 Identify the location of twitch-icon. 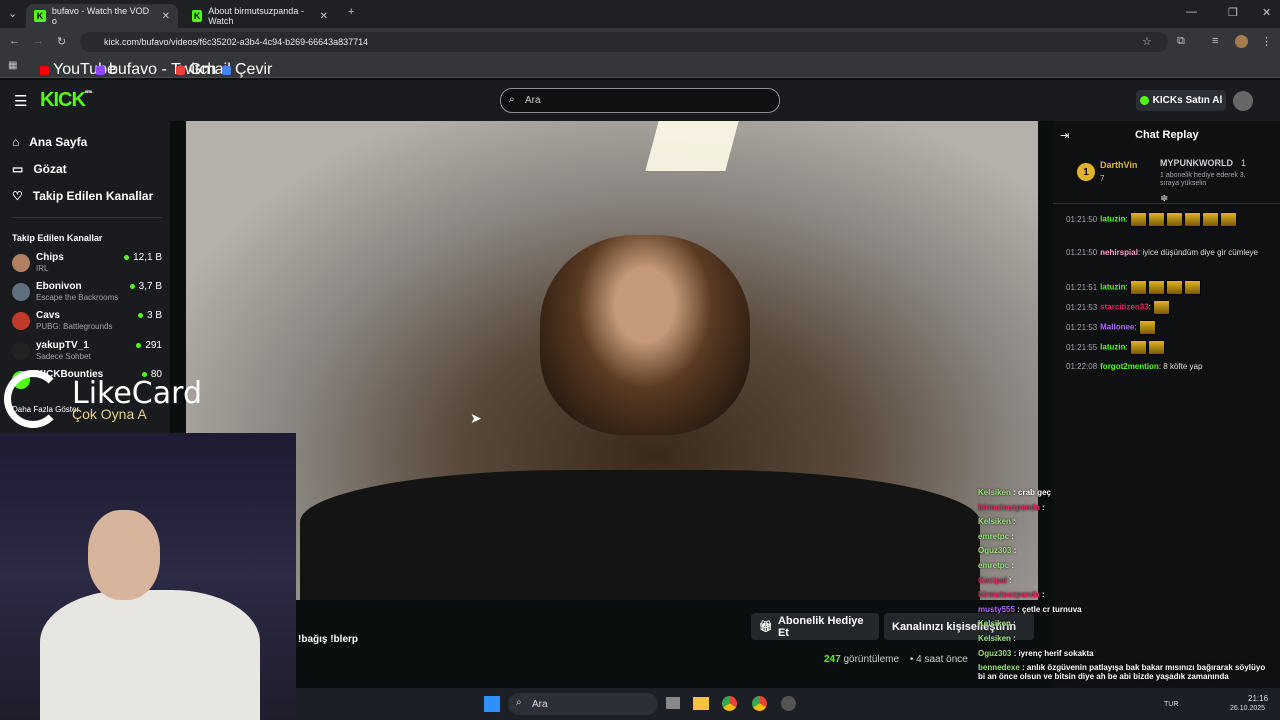
(100, 70).